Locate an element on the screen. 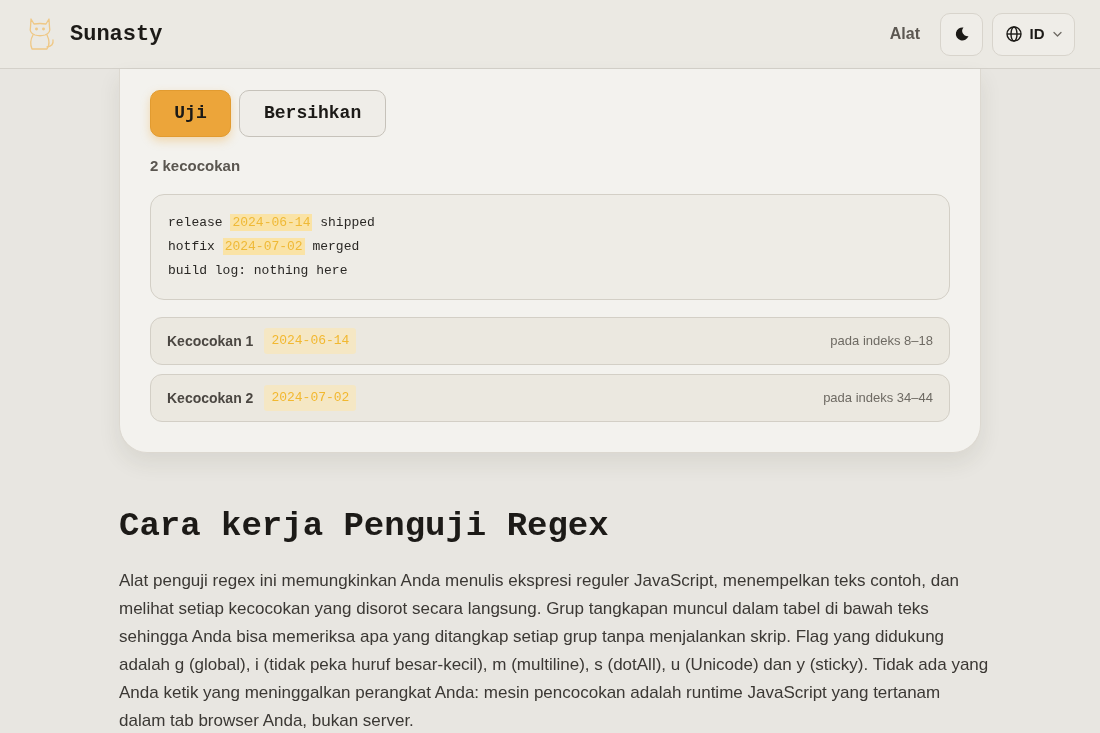  match-highlight: 2024-07-02 is located at coordinates (263, 246).